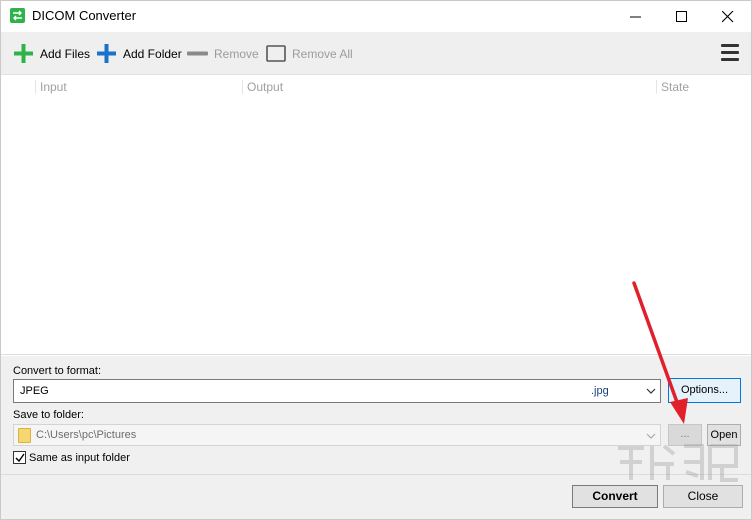 The width and height of the screenshot is (752, 520). I want to click on add-files-button: Add Files, so click(51, 53).